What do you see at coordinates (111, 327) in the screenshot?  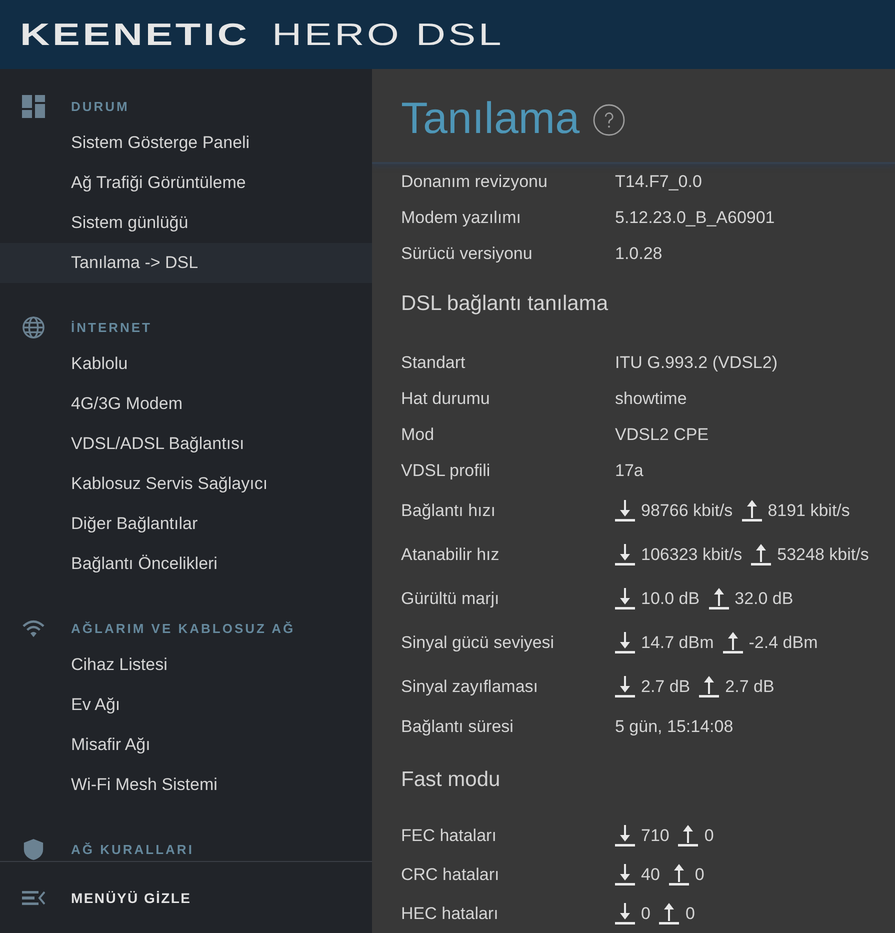 I see `section-heading: İNTERNET` at bounding box center [111, 327].